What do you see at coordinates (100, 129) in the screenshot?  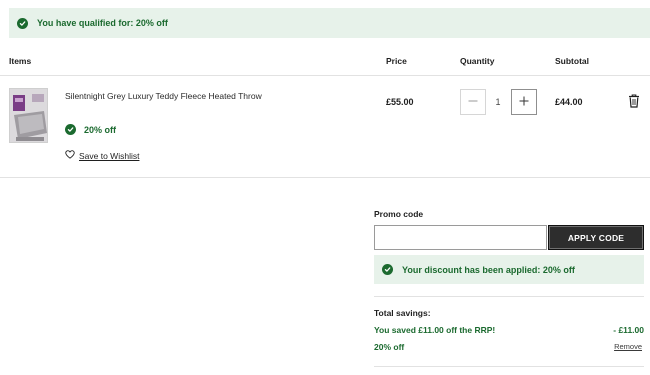 I see `offer-label: 20% off` at bounding box center [100, 129].